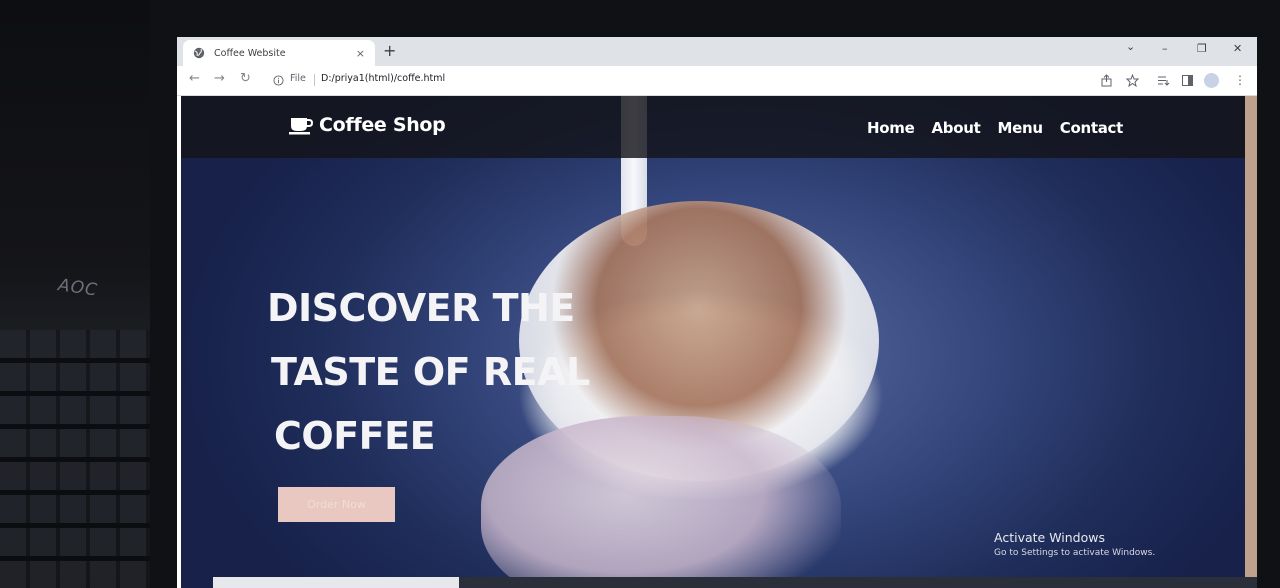 Image resolution: width=1280 pixels, height=588 pixels. What do you see at coordinates (1130, 46) in the screenshot?
I see `tab-search-icon: ⌄` at bounding box center [1130, 46].